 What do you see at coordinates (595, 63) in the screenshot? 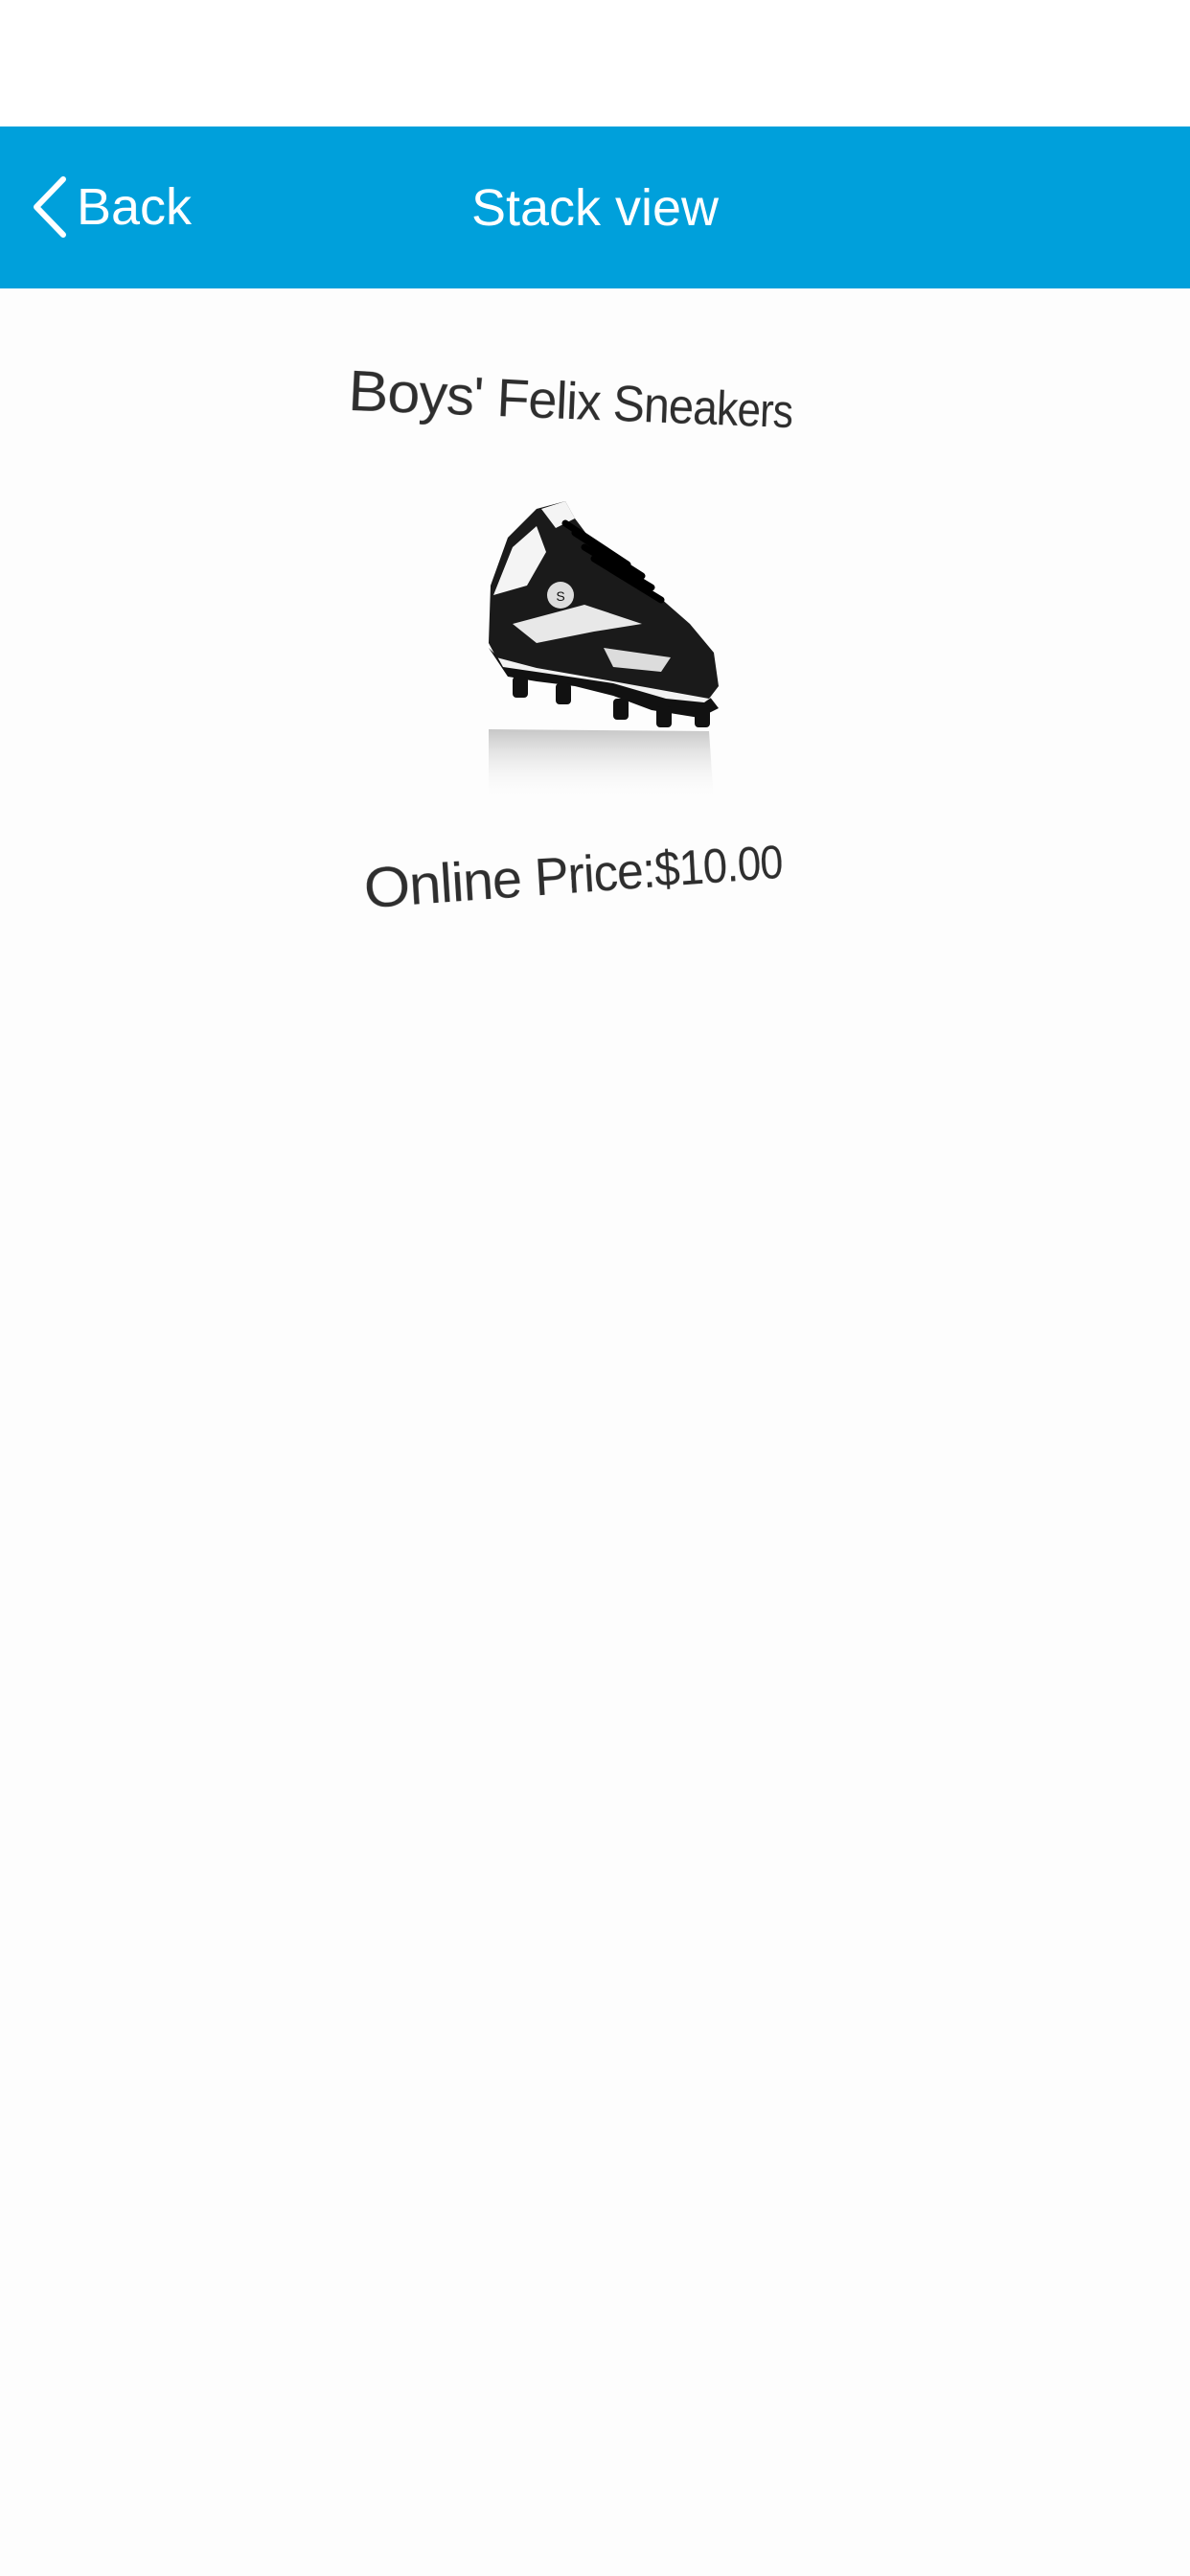
I see `status-bar` at bounding box center [595, 63].